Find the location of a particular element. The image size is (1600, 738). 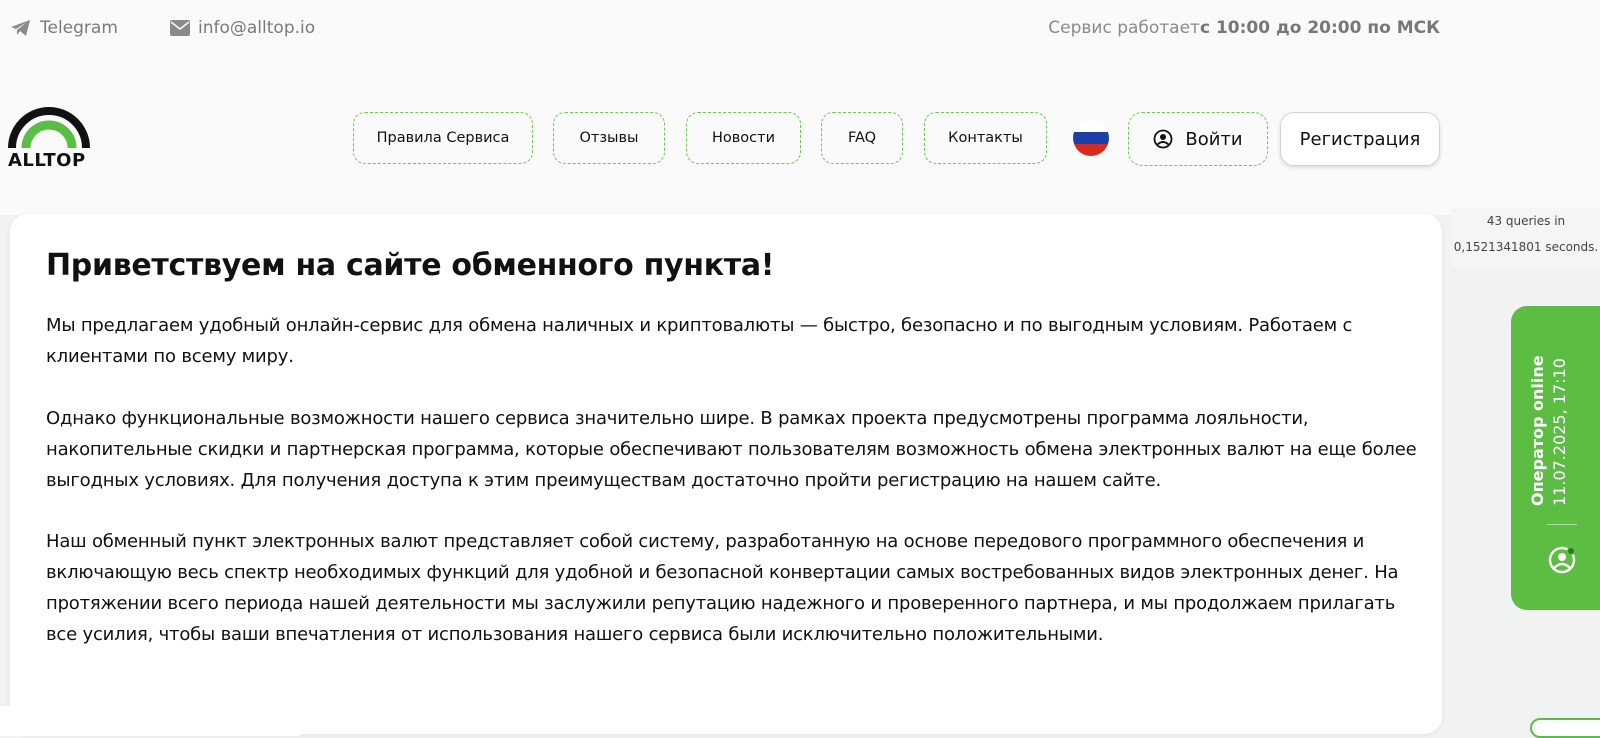

nav-news: Новости is located at coordinates (743, 138).